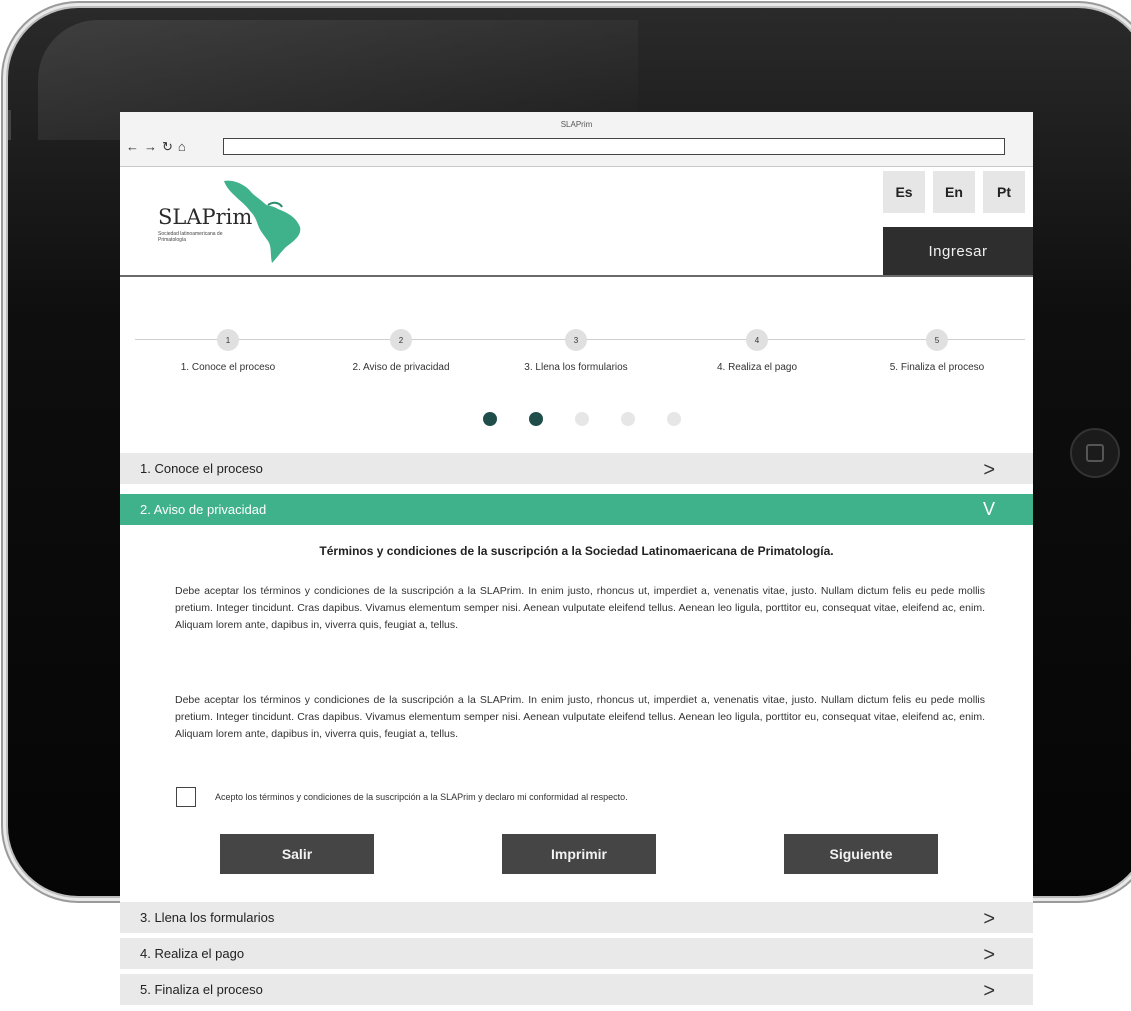 The height and width of the screenshot is (1011, 1131). Describe the element at coordinates (186, 797) in the screenshot. I see `accept-checkbox` at that location.